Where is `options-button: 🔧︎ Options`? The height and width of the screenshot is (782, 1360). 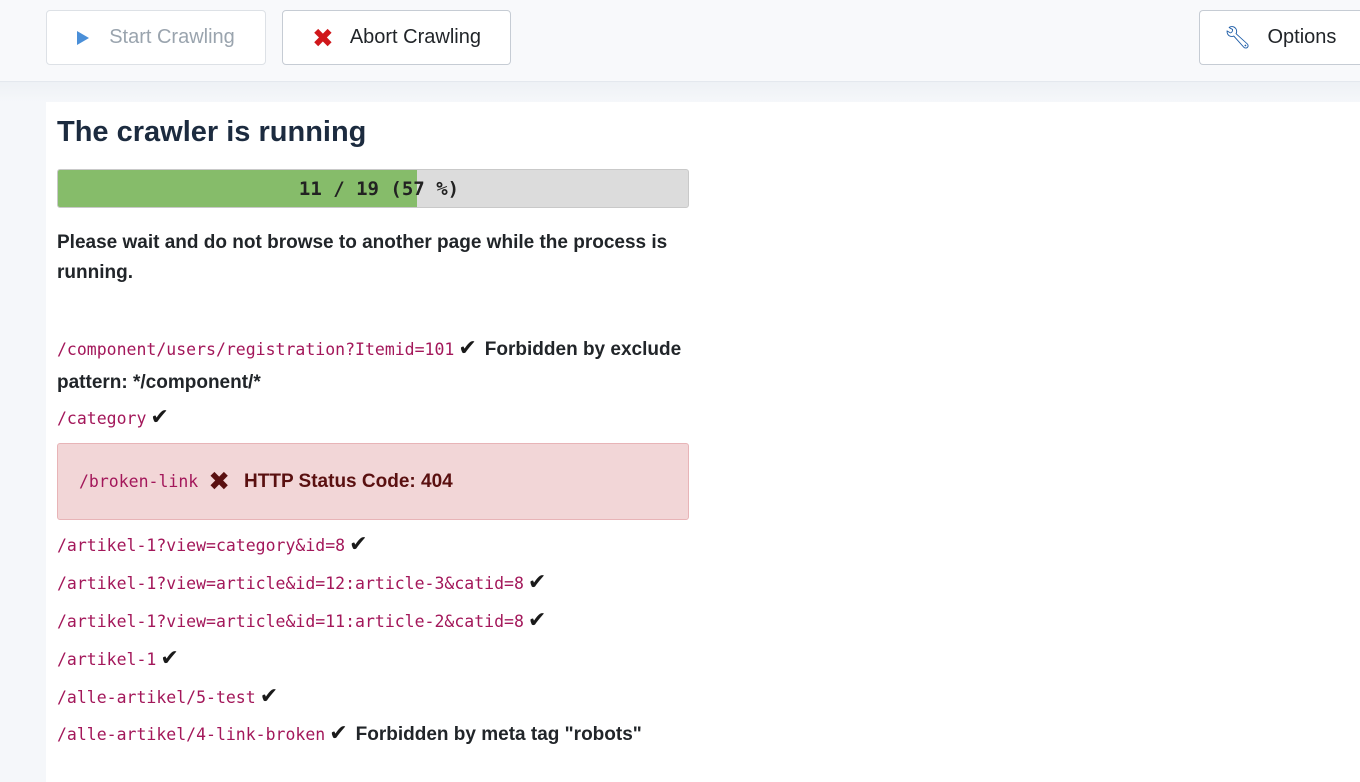 options-button: 🔧︎ Options is located at coordinates (1279, 37).